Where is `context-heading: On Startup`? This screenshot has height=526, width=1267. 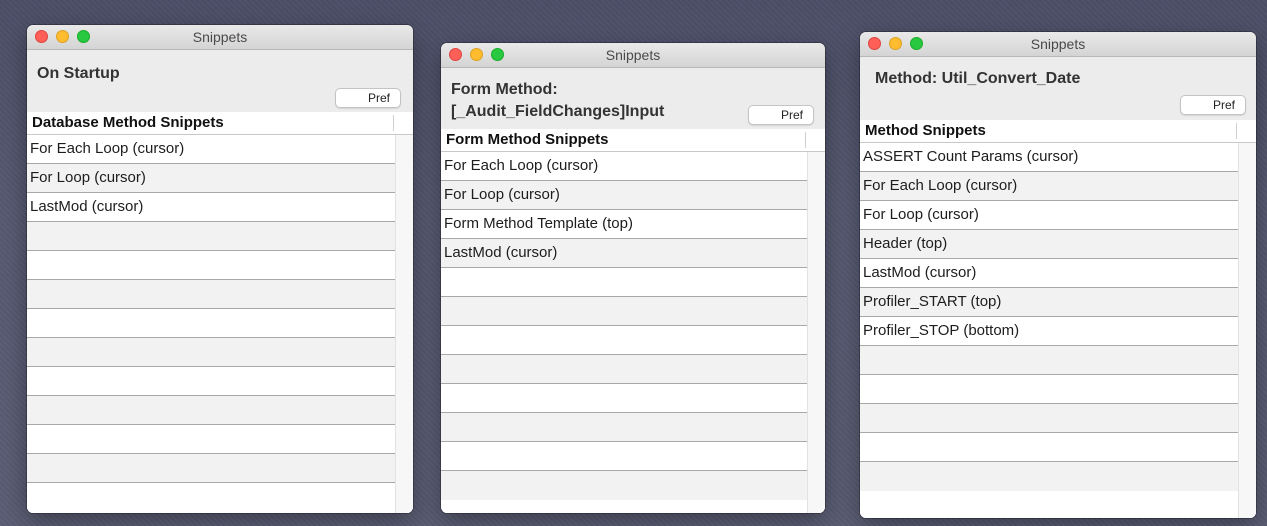
context-heading: On Startup is located at coordinates (78, 73).